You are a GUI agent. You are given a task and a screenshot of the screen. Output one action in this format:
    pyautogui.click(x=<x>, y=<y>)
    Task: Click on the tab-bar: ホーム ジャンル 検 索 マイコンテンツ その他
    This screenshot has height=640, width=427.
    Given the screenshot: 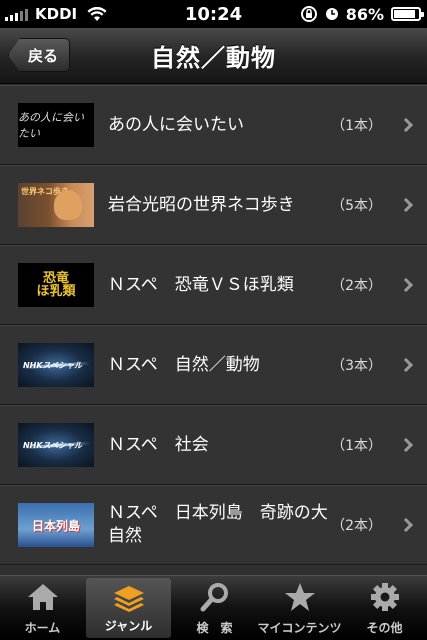 What is the action you would take?
    pyautogui.click(x=213, y=607)
    